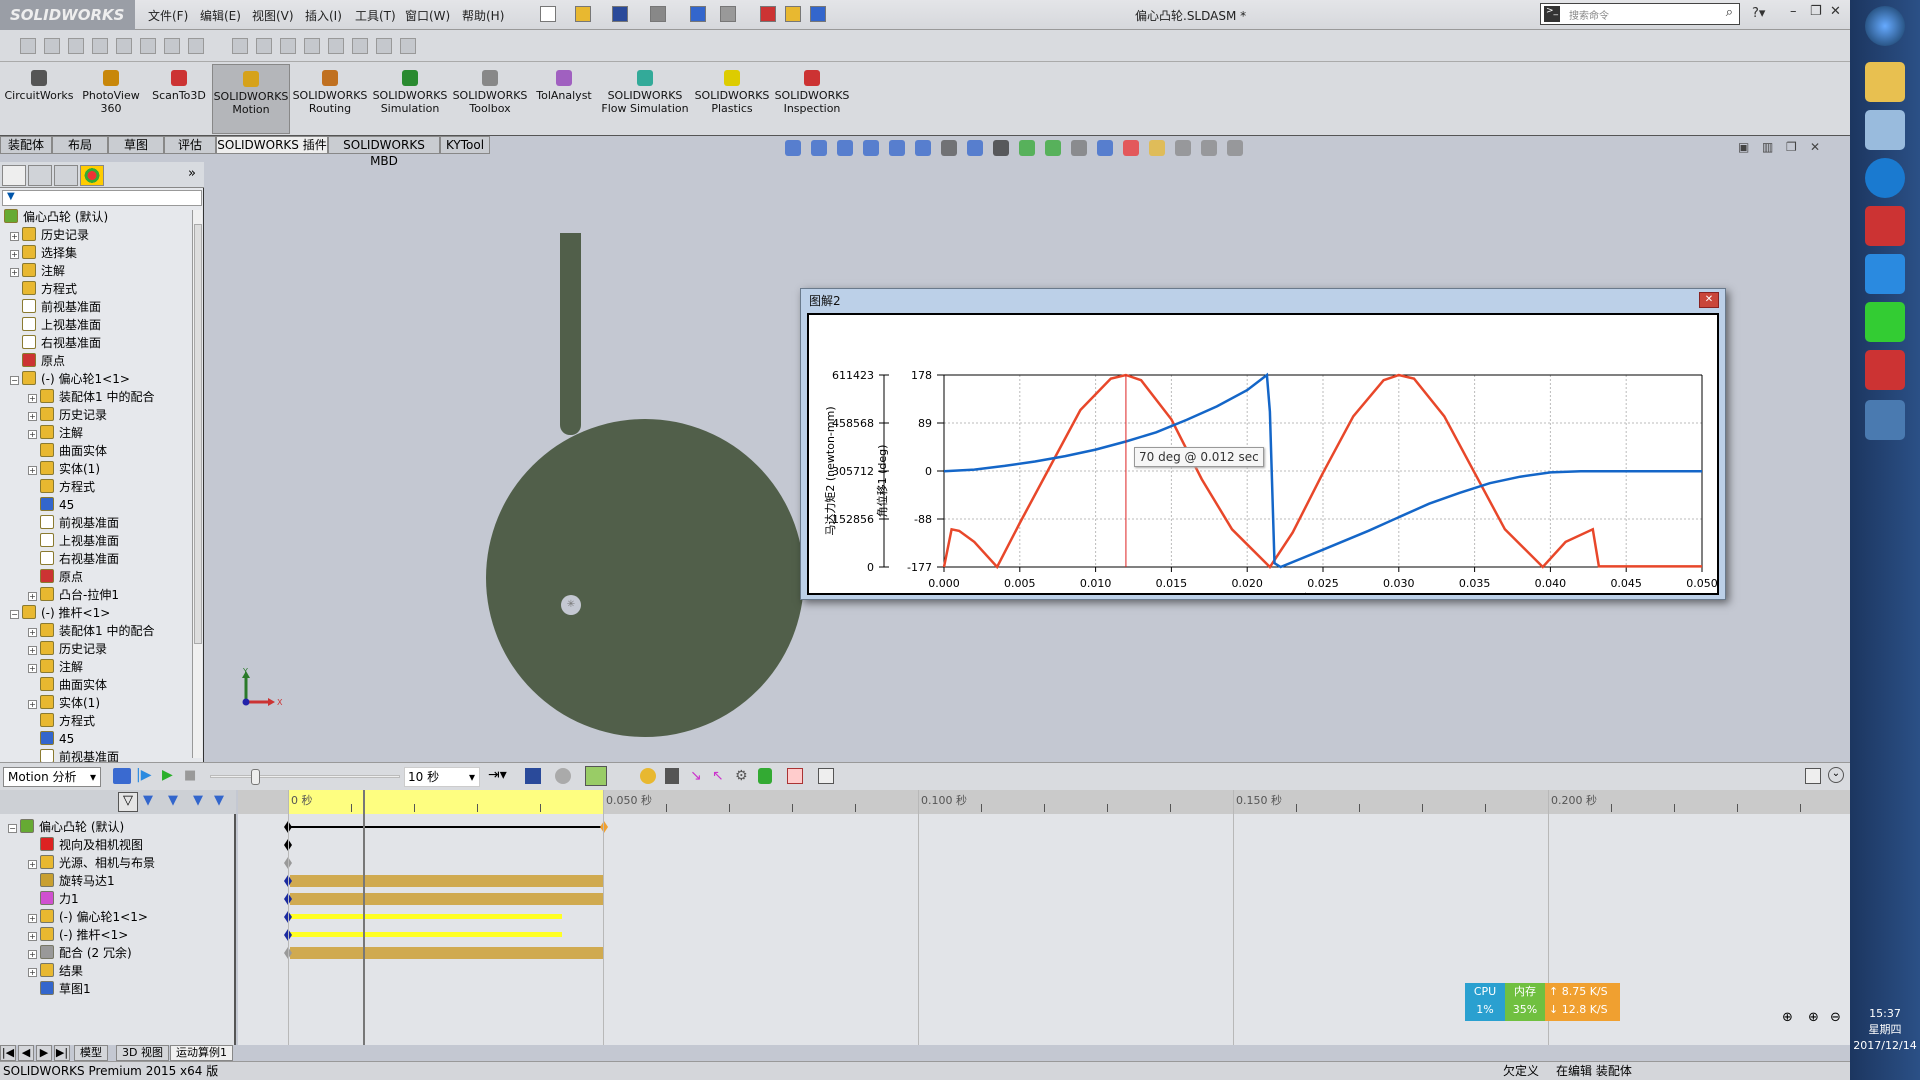  What do you see at coordinates (1793, 11) in the screenshot?
I see `minimize-button: –` at bounding box center [1793, 11].